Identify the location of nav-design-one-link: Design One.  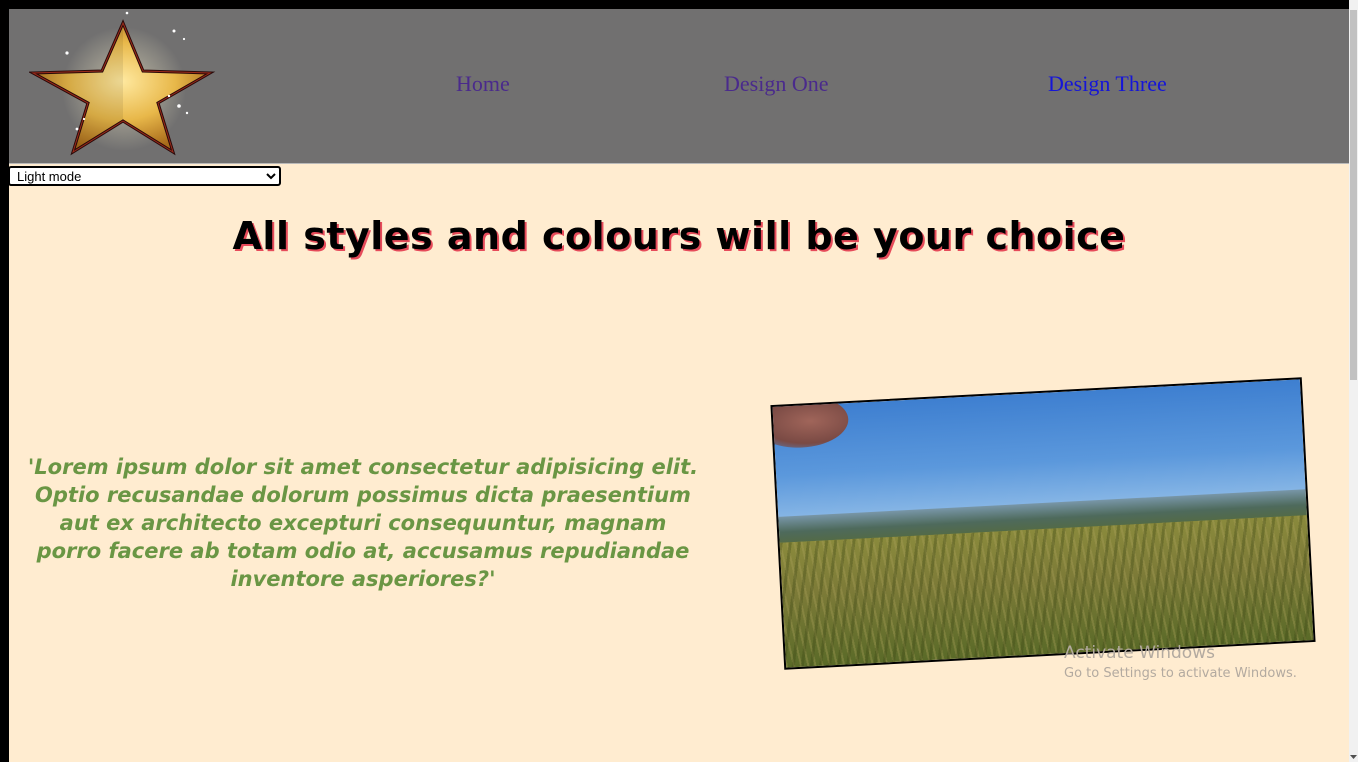
(776, 84).